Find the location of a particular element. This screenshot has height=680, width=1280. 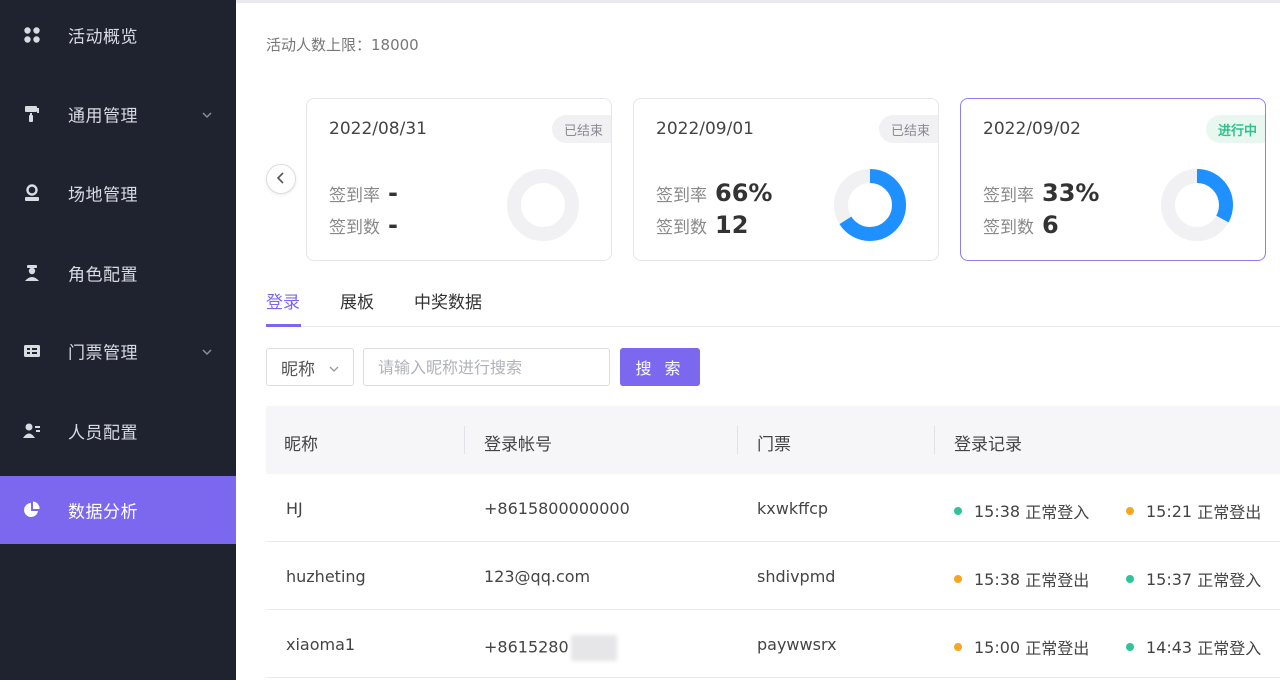

sidebar-item-label: 通用管理 is located at coordinates (103, 116).